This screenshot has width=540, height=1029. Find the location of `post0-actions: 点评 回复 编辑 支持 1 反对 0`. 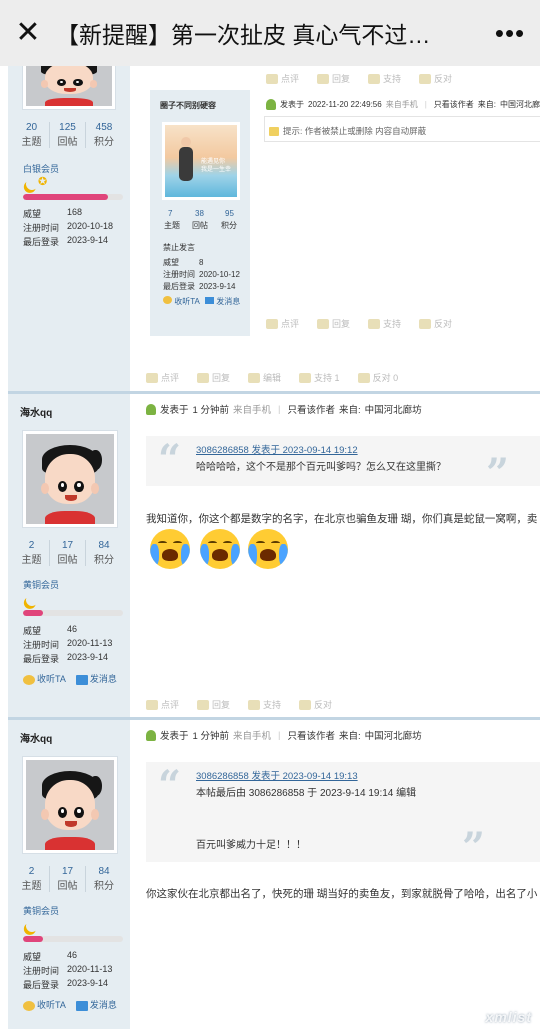

post0-actions: 点评 回复 编辑 支持 1 反对 0 is located at coordinates (272, 377).